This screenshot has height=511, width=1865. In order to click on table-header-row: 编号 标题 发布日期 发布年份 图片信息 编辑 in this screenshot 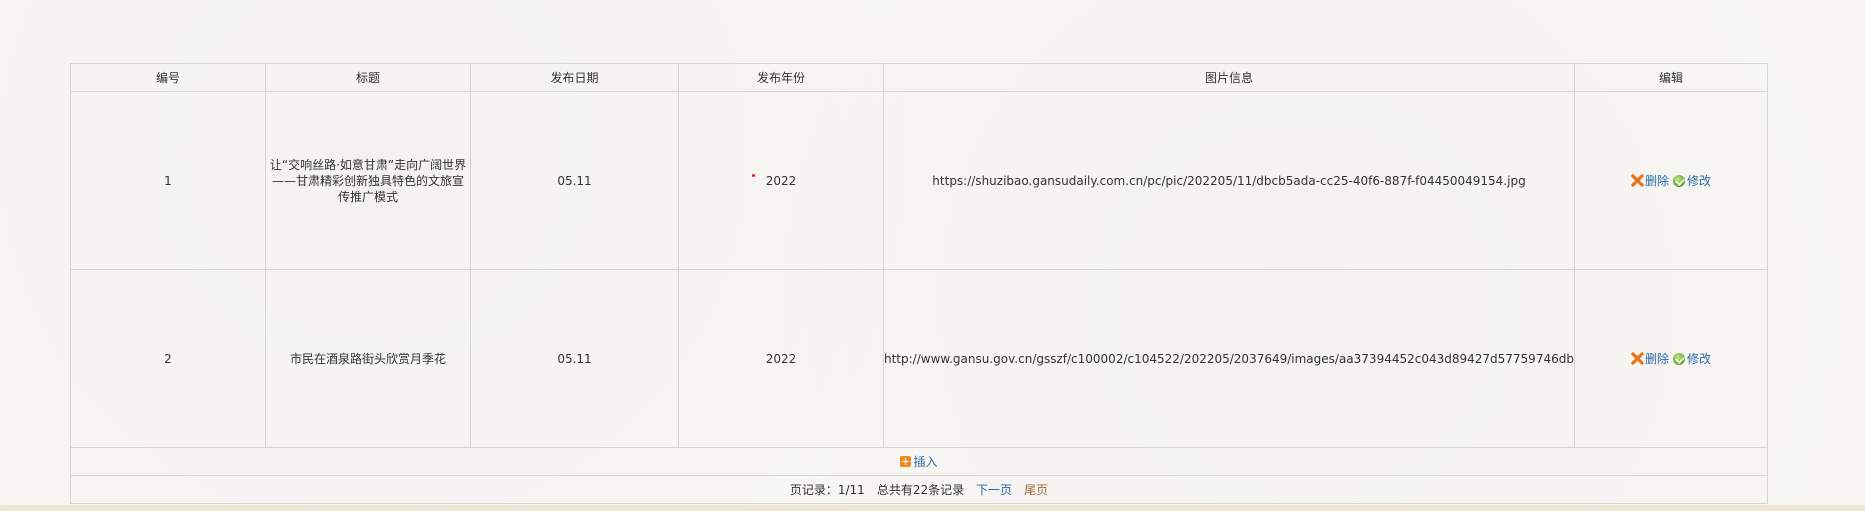, I will do `click(919, 77)`.